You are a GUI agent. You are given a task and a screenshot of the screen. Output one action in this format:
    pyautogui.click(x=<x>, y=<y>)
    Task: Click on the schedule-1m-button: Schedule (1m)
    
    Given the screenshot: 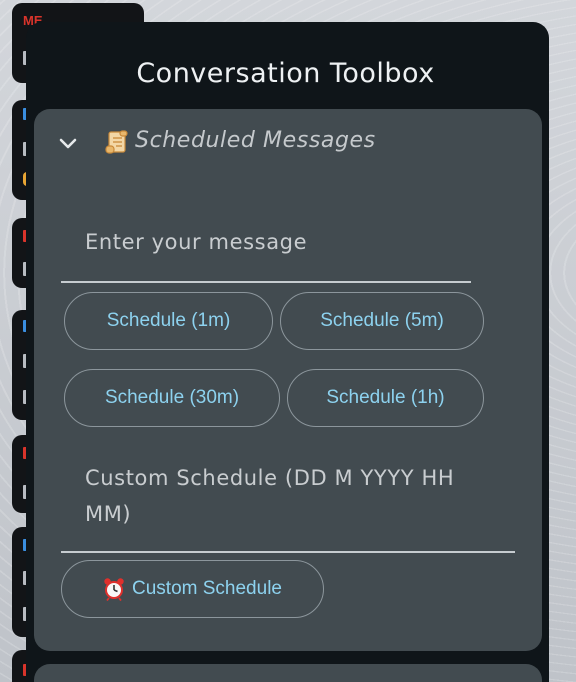 What is the action you would take?
    pyautogui.click(x=168, y=321)
    